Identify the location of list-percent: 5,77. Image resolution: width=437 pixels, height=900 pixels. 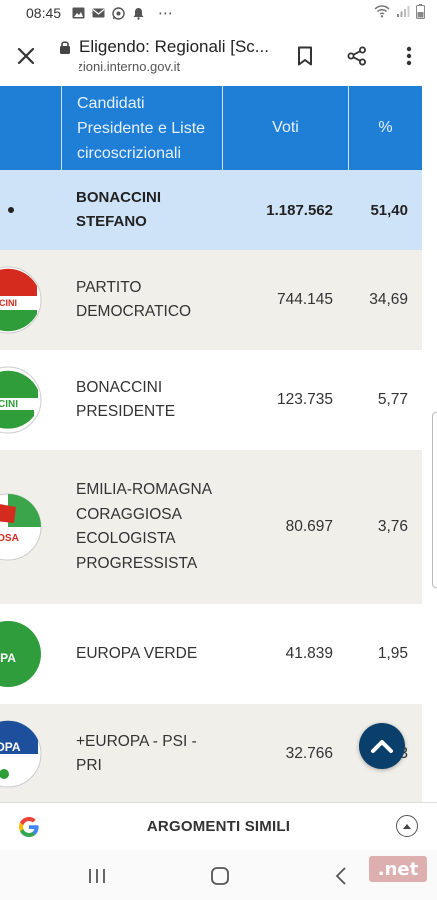
(392, 399).